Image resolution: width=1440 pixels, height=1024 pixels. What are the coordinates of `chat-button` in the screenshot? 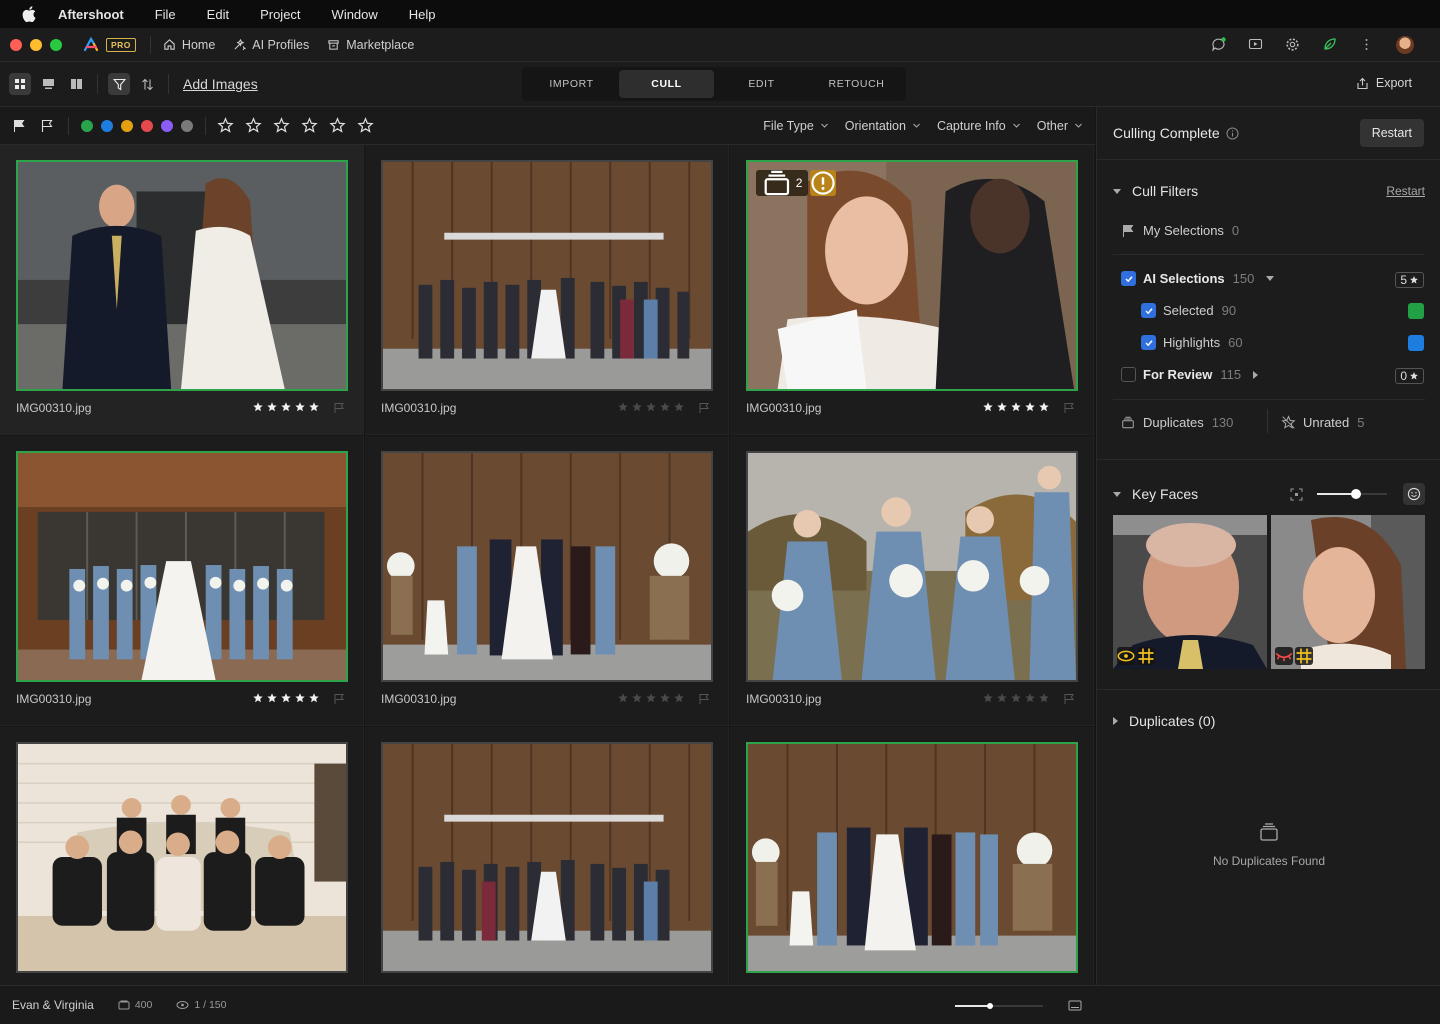 It's located at (1218, 44).